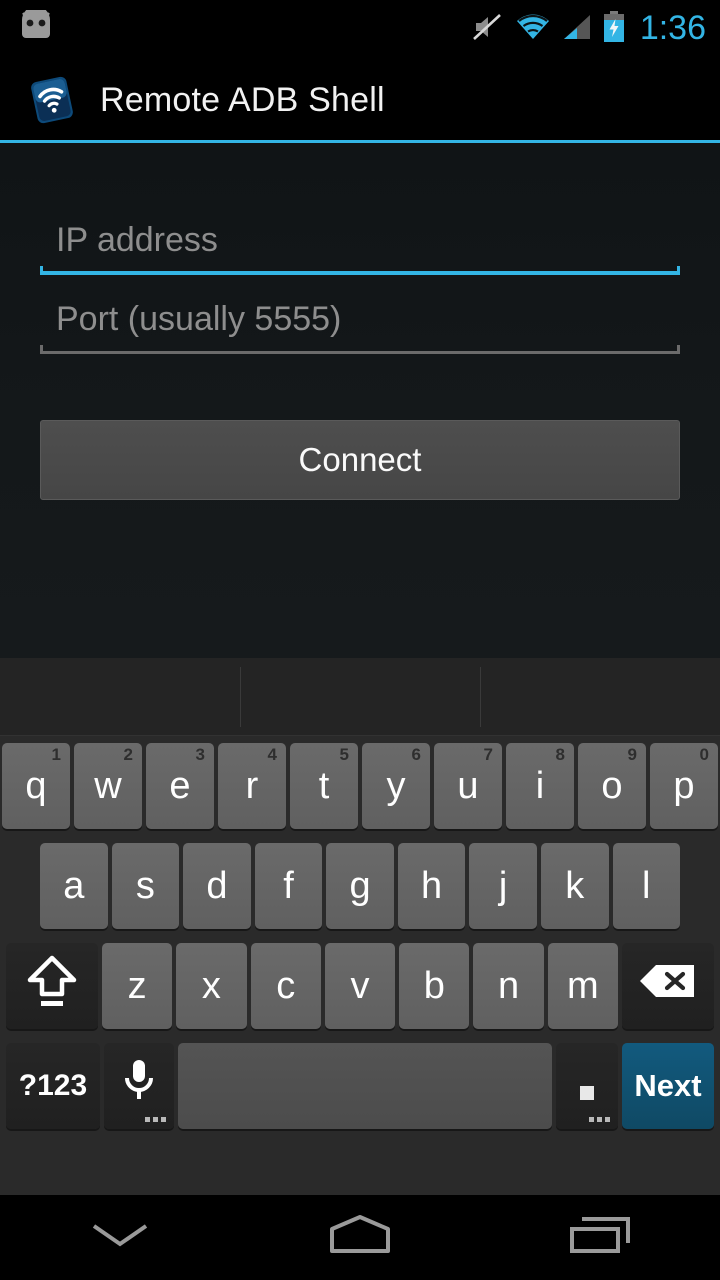  What do you see at coordinates (56, 754) in the screenshot?
I see `key-q-number: 1` at bounding box center [56, 754].